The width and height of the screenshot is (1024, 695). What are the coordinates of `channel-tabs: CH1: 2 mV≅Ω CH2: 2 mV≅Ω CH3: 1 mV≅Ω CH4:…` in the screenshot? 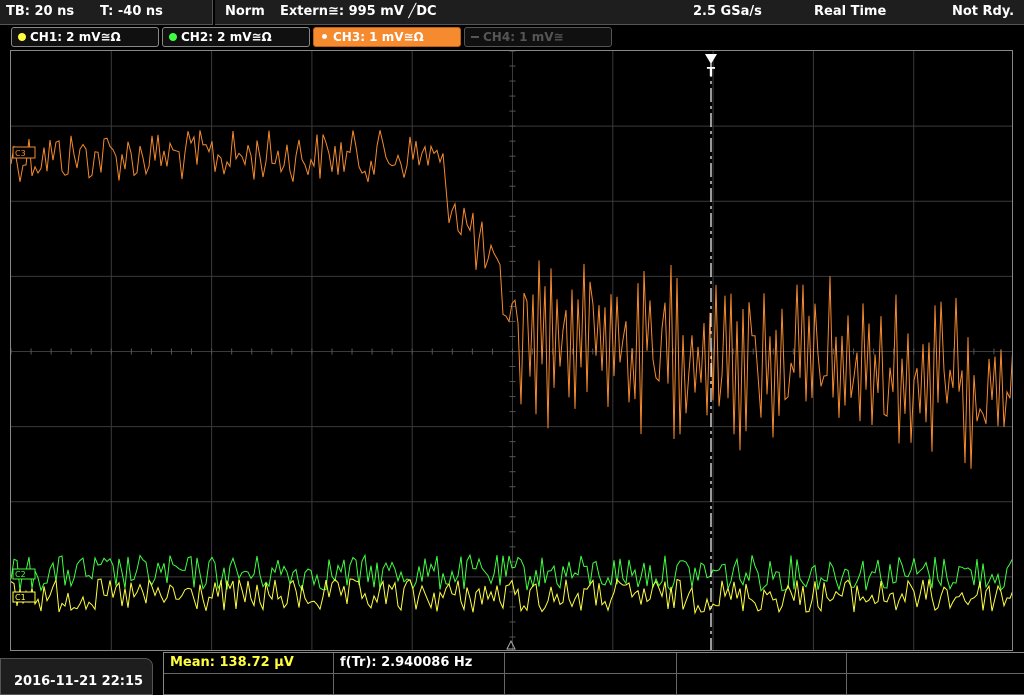 It's located at (512, 37).